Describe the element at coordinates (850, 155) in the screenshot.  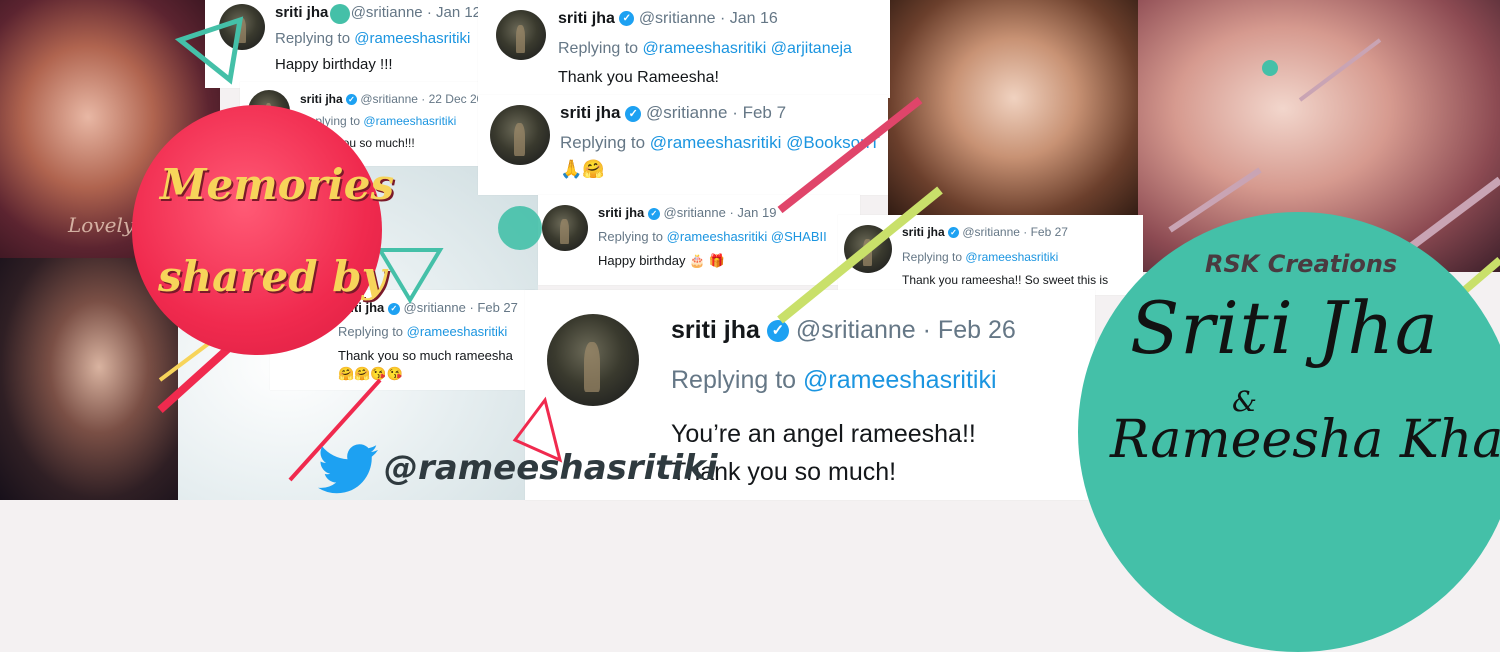
I see `pink-stripe` at that location.